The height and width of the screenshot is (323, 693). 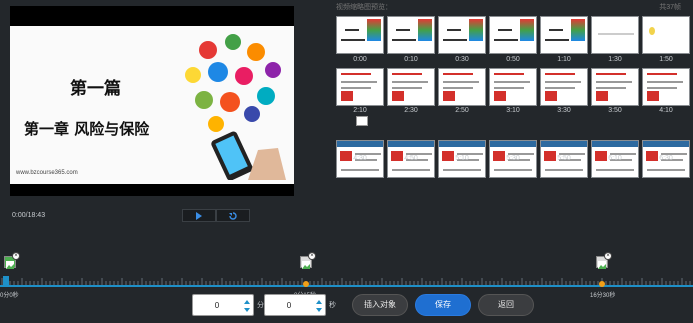 What do you see at coordinates (346, 282) in the screenshot?
I see `timeline-ruler` at bounding box center [346, 282].